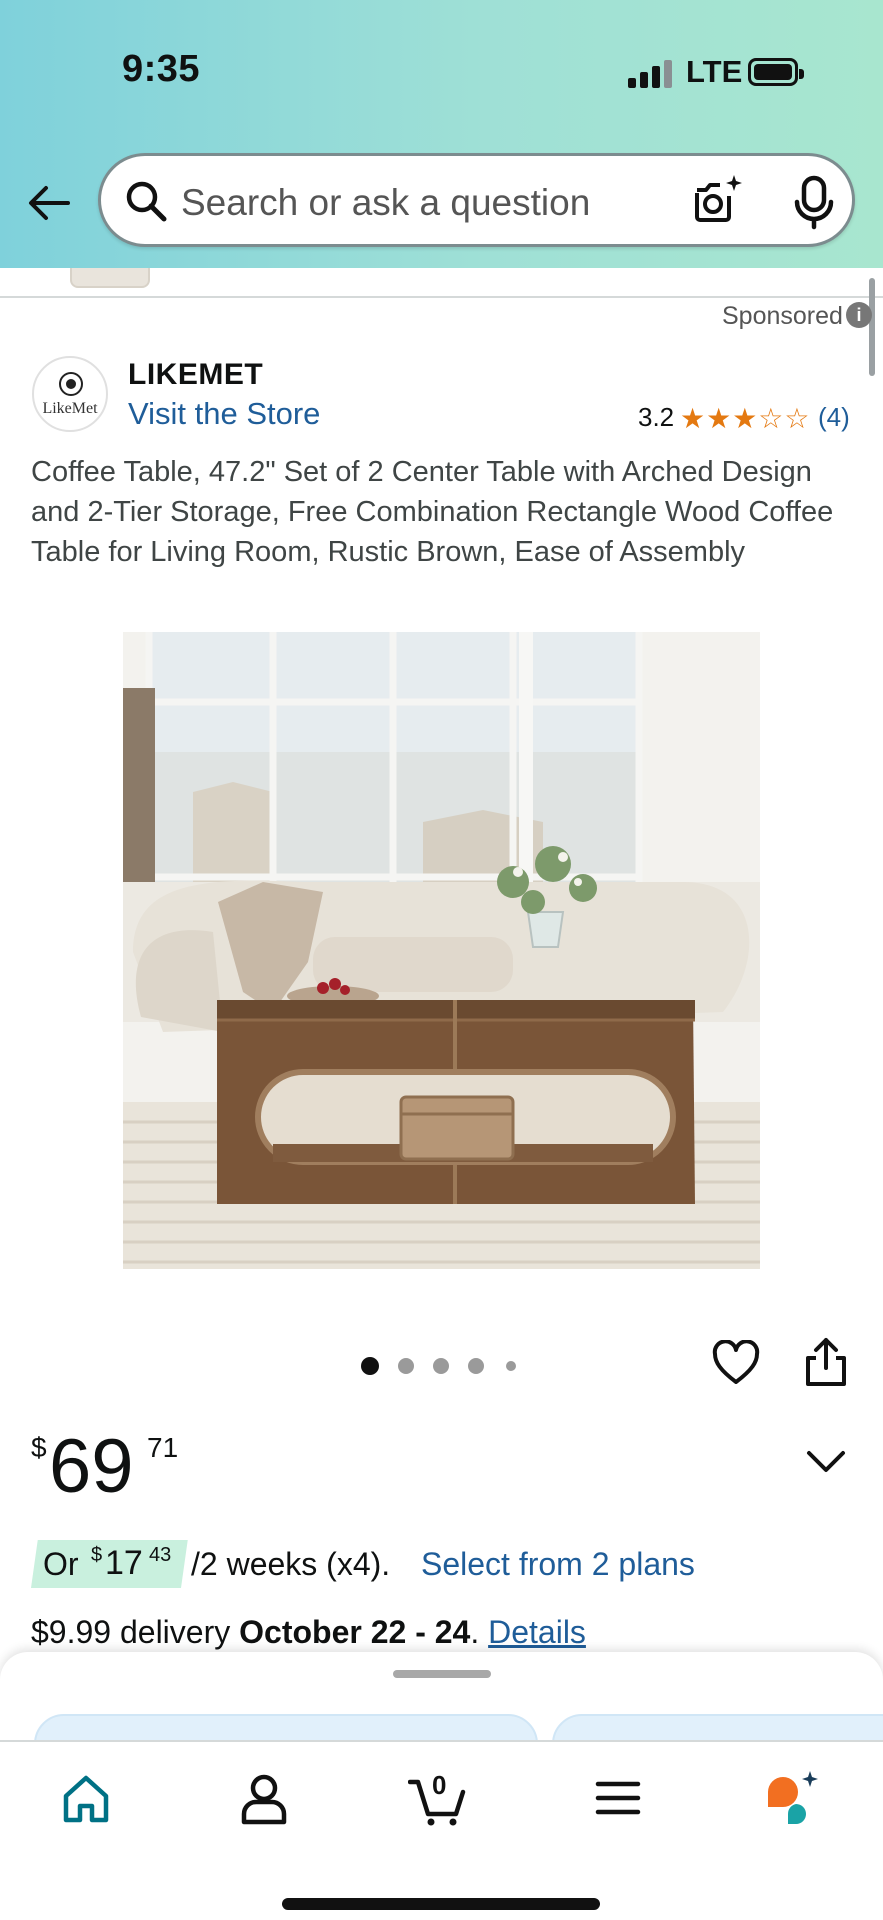 The width and height of the screenshot is (883, 1920). Describe the element at coordinates (71, 384) in the screenshot. I see `brand-logo-mark` at that location.